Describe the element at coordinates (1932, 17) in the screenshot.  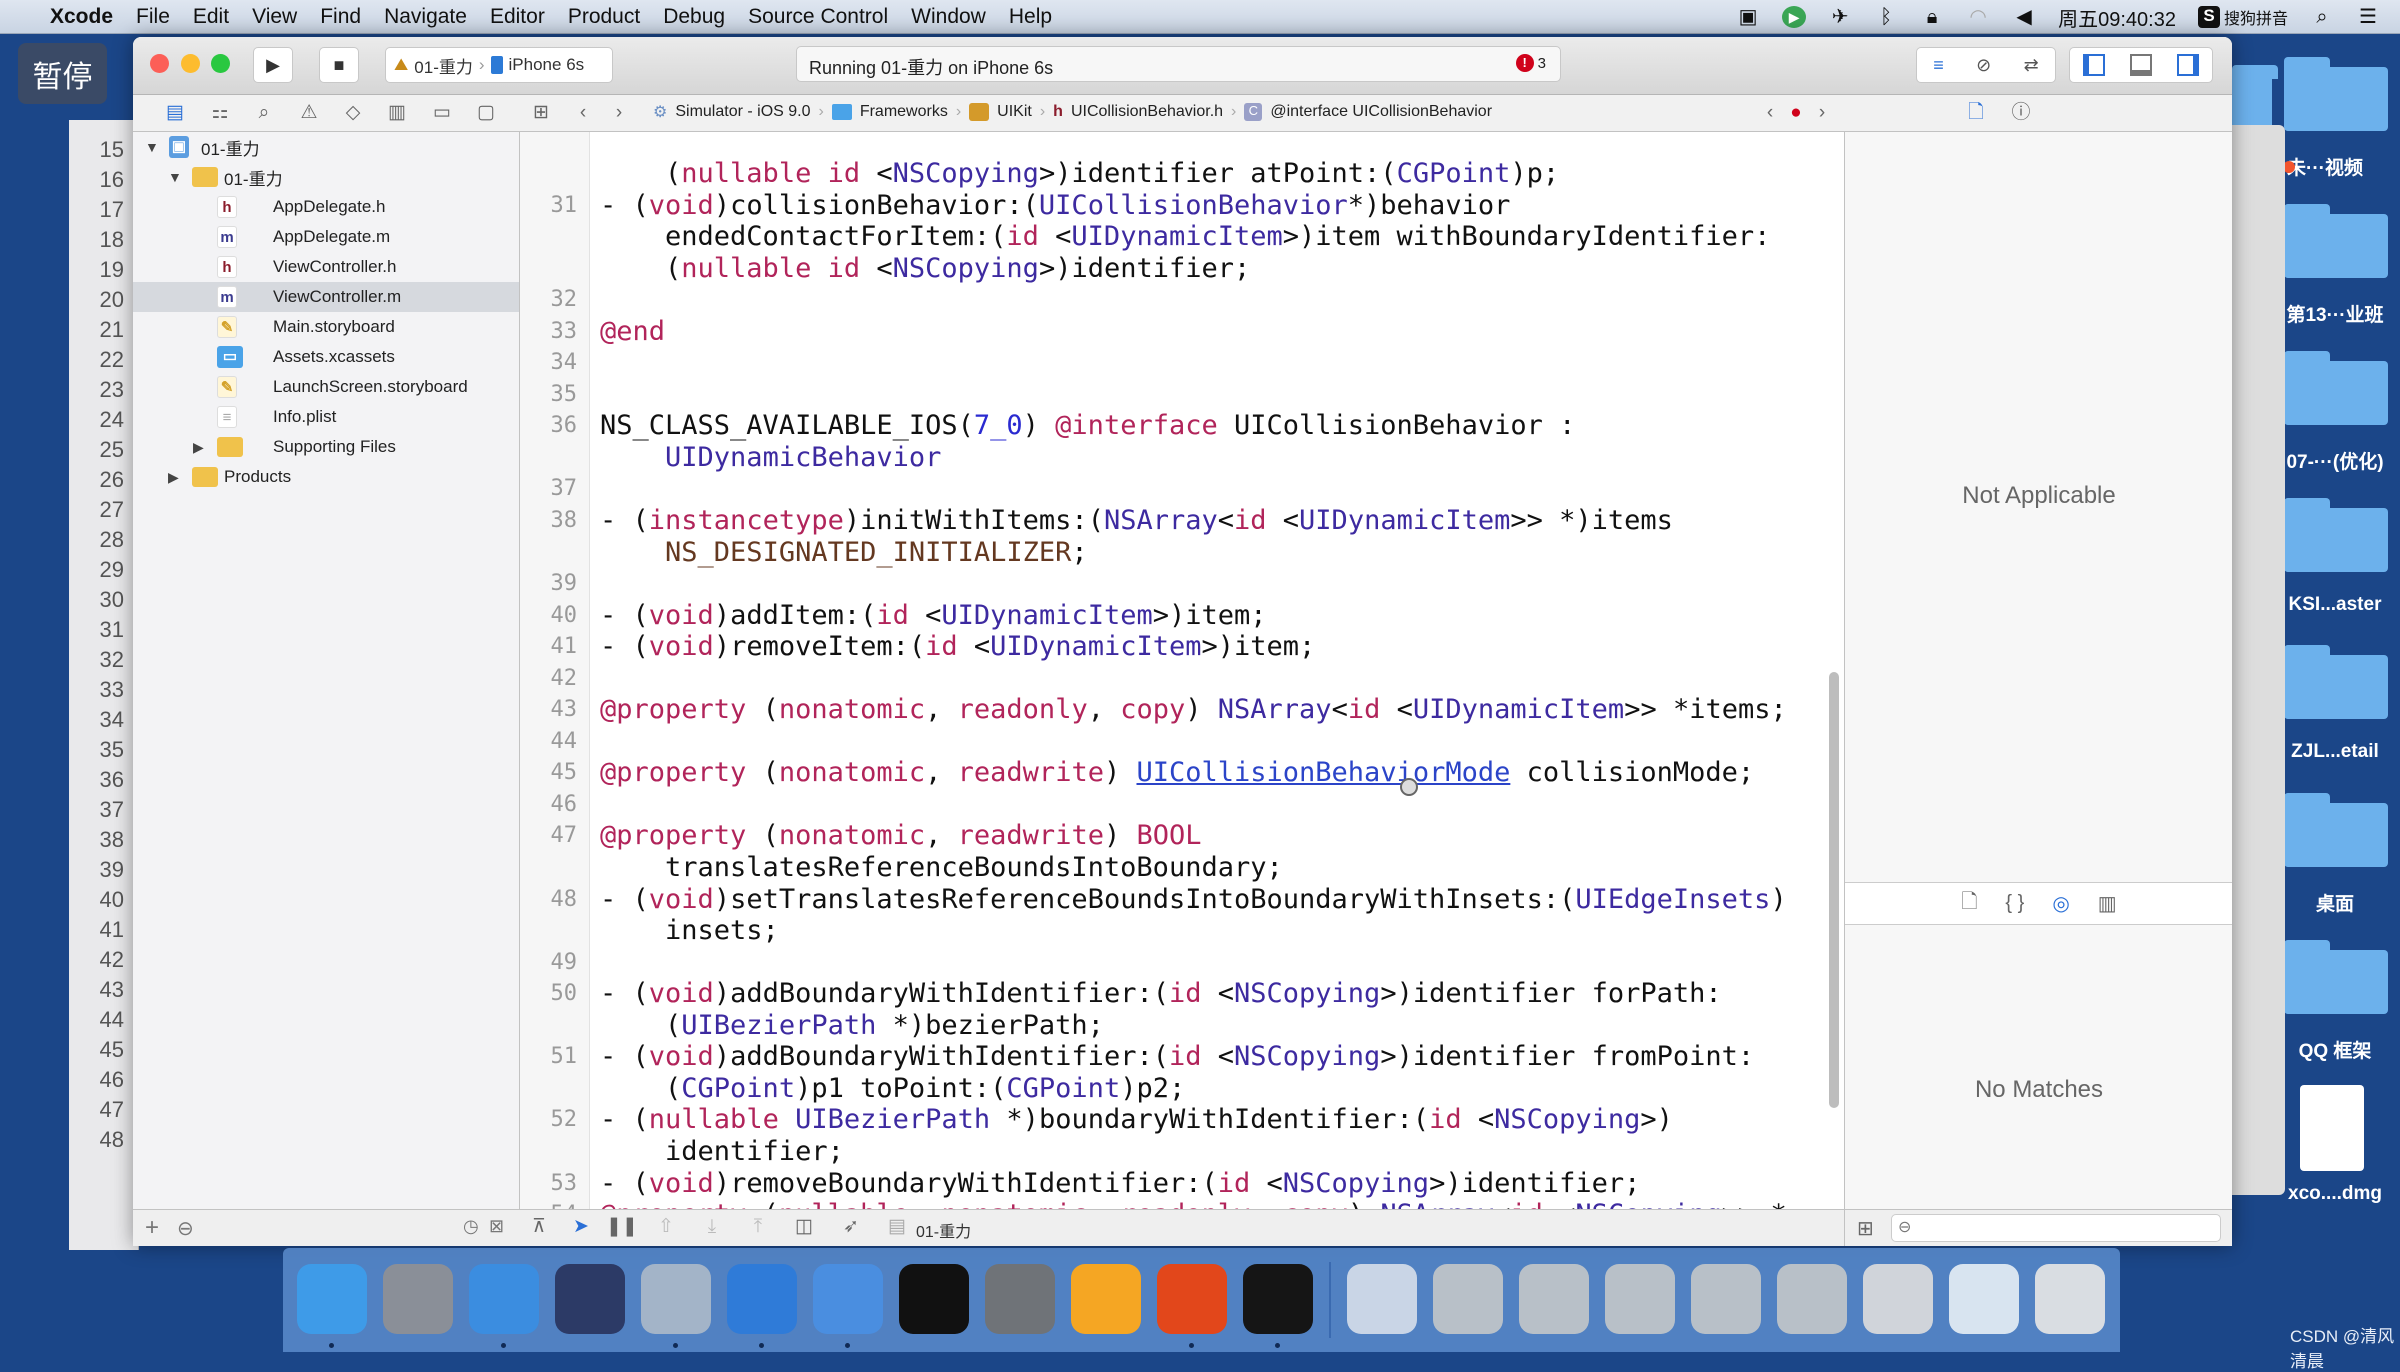
I see `lock-icon: 🔒︎` at that location.